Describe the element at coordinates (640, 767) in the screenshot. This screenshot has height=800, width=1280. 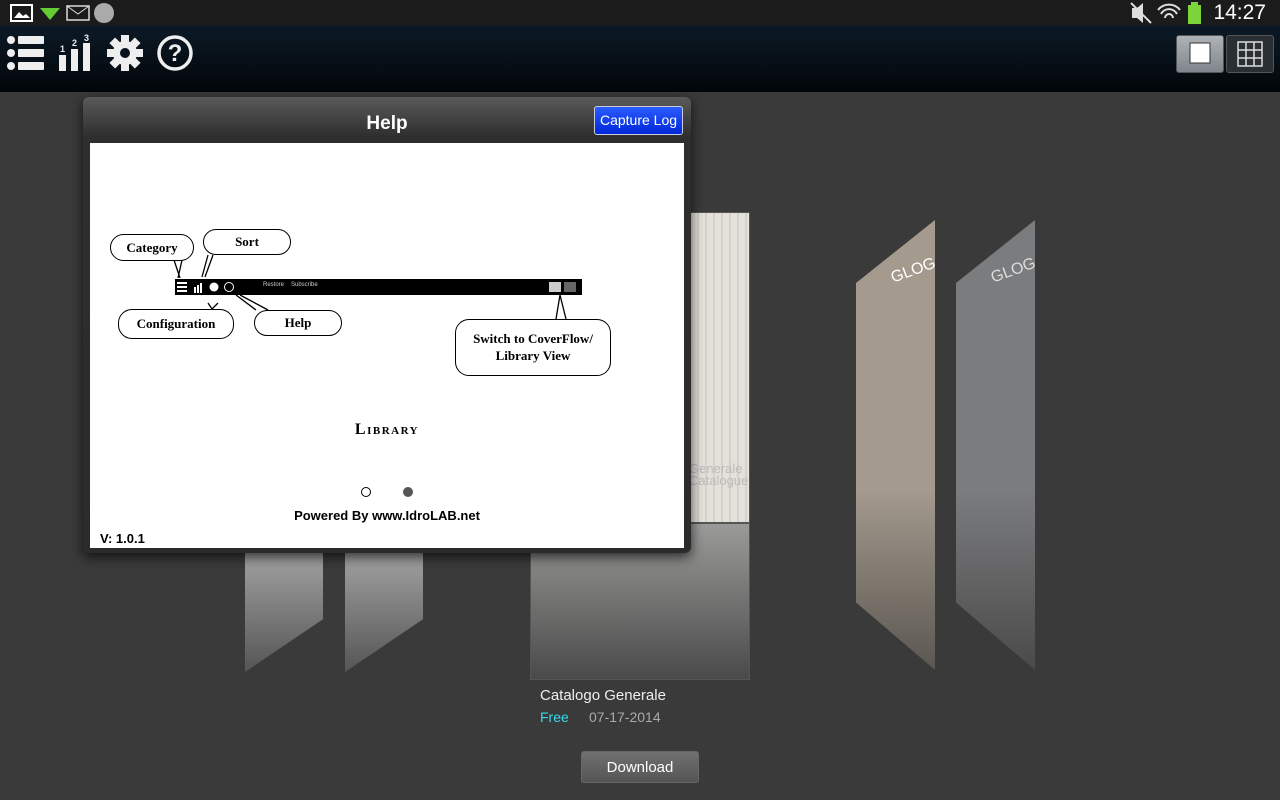
I see `download-button: Download` at that location.